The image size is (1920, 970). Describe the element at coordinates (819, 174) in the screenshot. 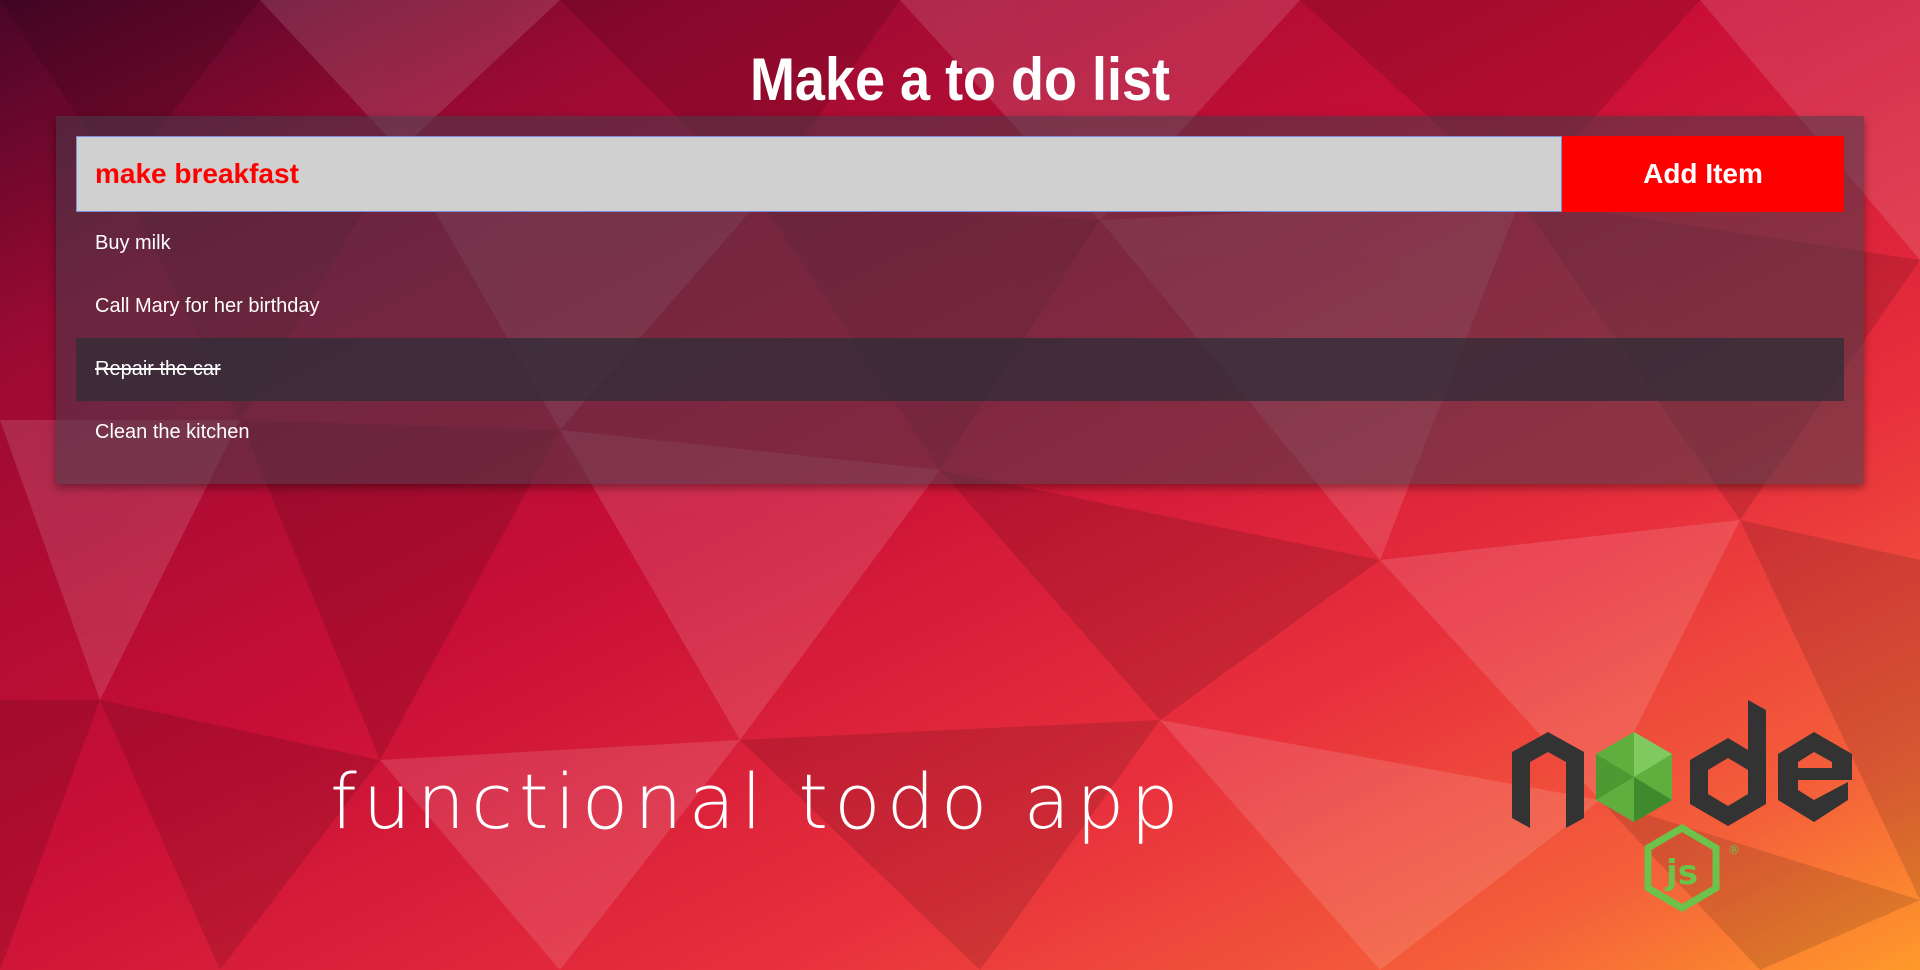

I see `new-item-input` at that location.